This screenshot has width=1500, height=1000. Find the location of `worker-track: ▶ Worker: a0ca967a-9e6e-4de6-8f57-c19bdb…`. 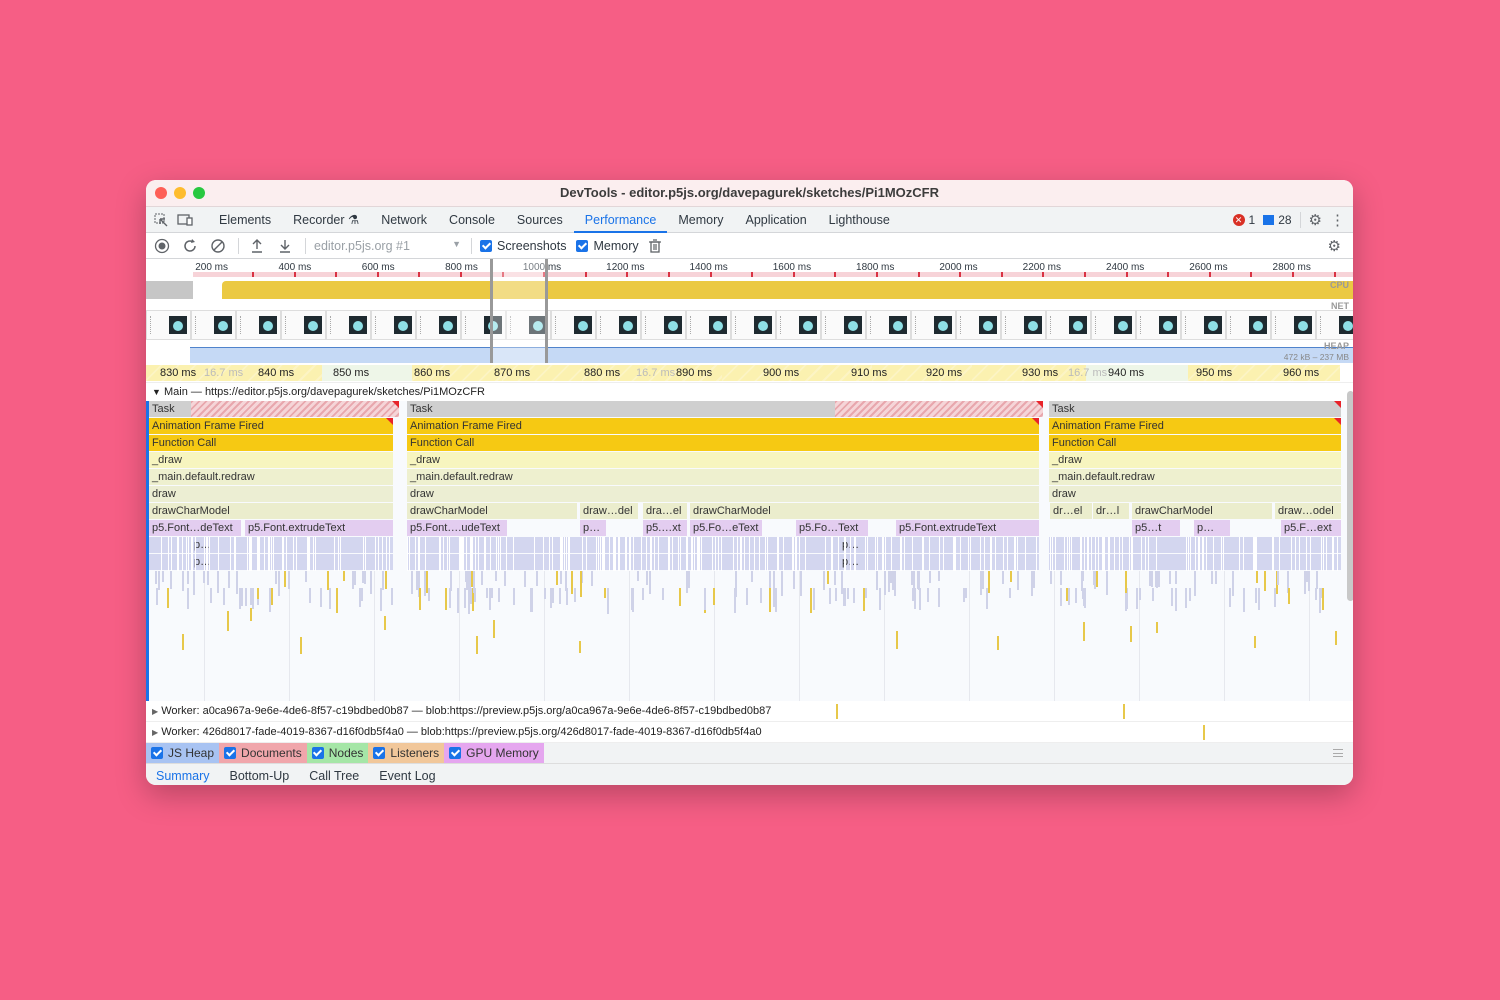

worker-track: ▶ Worker: a0ca967a-9e6e-4de6-8f57-c19bdb… is located at coordinates (749, 711).